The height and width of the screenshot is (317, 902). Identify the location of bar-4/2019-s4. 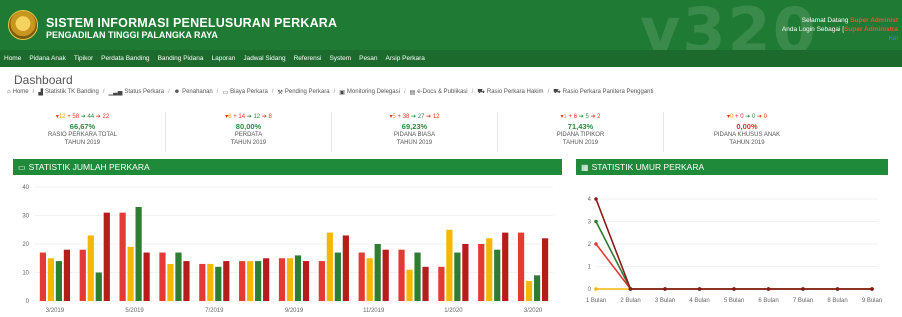
(106, 256).